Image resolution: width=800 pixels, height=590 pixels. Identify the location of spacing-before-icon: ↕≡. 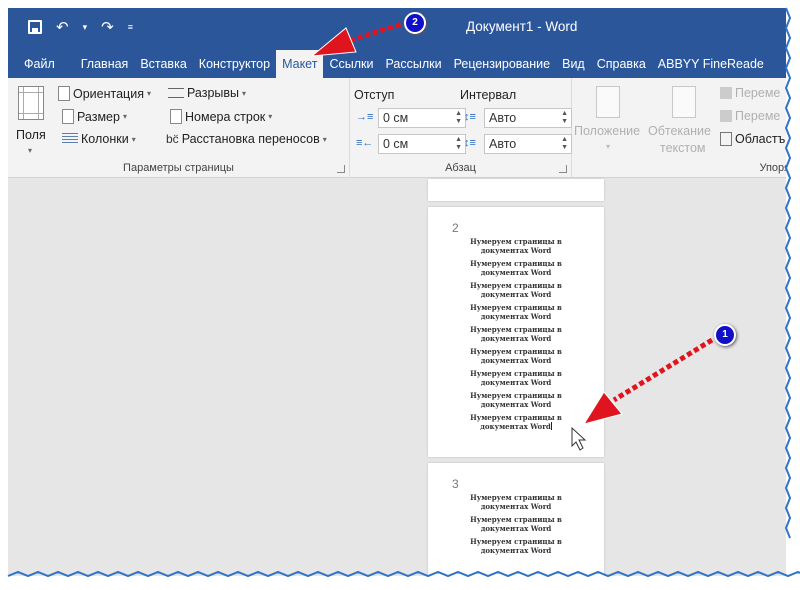
(470, 117).